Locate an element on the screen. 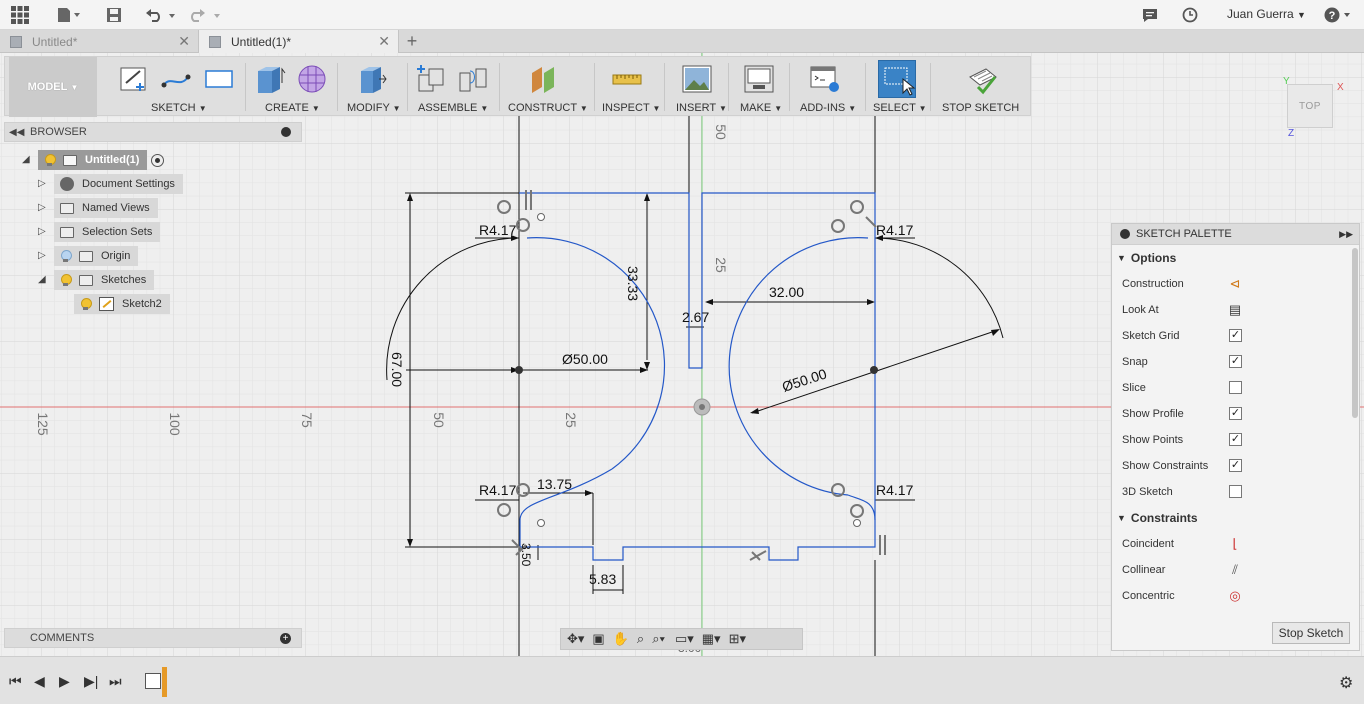 The image size is (1364, 704). step-back-icon: ◀ is located at coordinates (39, 681).